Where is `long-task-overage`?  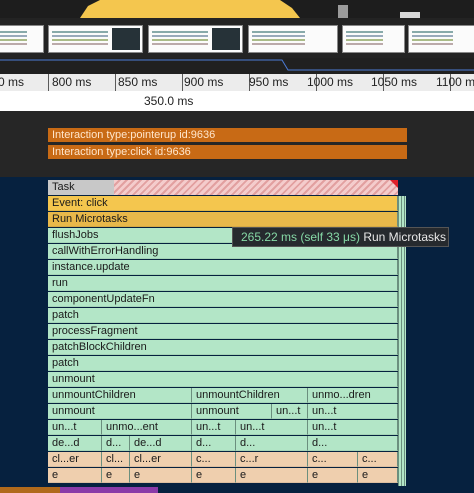
long-task-overage is located at coordinates (256, 187).